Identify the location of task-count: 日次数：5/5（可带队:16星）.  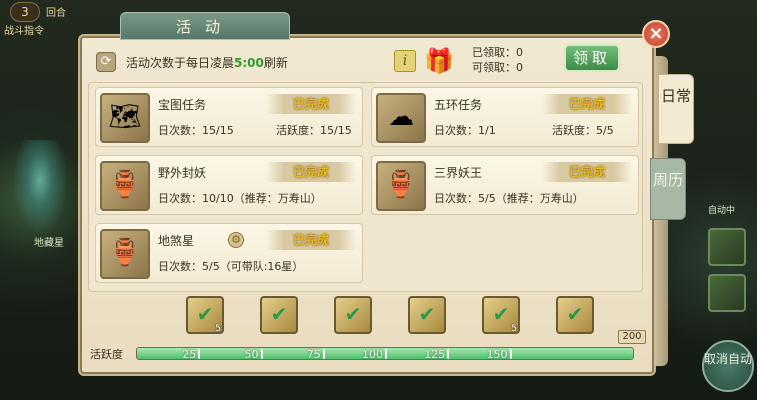
(231, 266).